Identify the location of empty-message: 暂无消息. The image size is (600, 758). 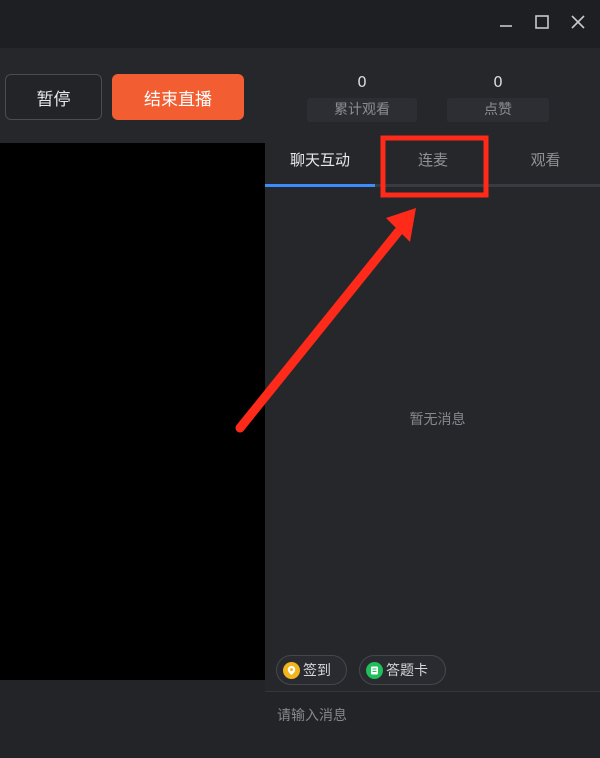
(437, 420).